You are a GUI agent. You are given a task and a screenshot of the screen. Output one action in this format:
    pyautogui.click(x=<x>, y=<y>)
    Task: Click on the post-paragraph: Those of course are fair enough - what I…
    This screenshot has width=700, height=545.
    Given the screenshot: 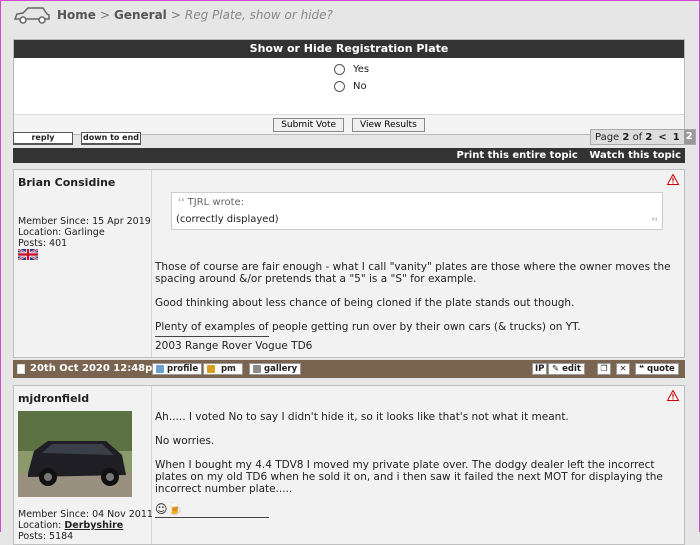 What is the action you would take?
    pyautogui.click(x=413, y=273)
    